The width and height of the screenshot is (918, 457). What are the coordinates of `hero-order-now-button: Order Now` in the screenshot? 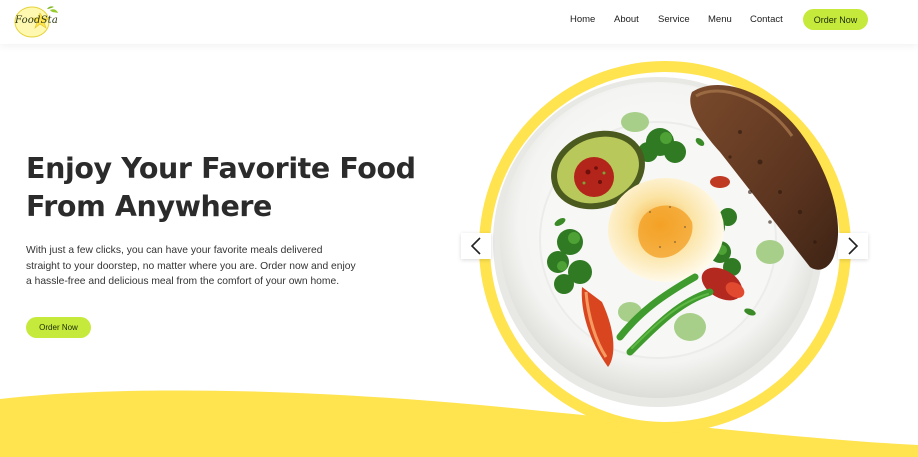 It's located at (58, 327).